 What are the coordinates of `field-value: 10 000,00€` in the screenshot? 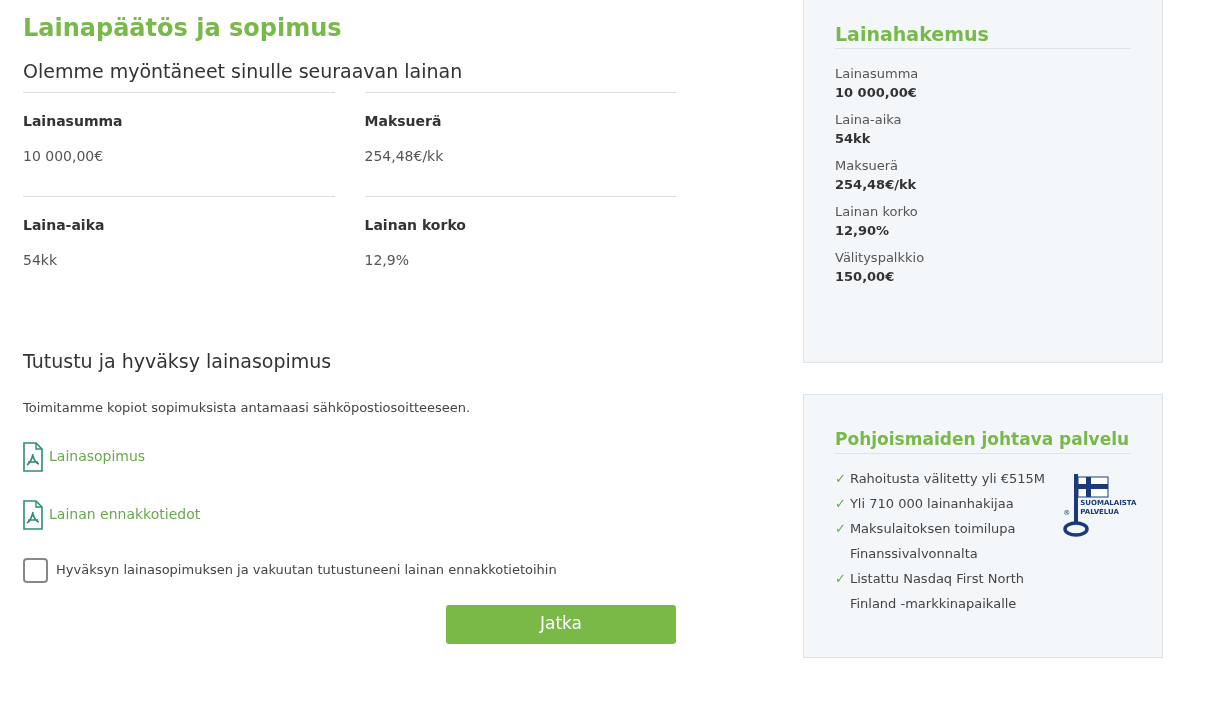 It's located at (64, 156).